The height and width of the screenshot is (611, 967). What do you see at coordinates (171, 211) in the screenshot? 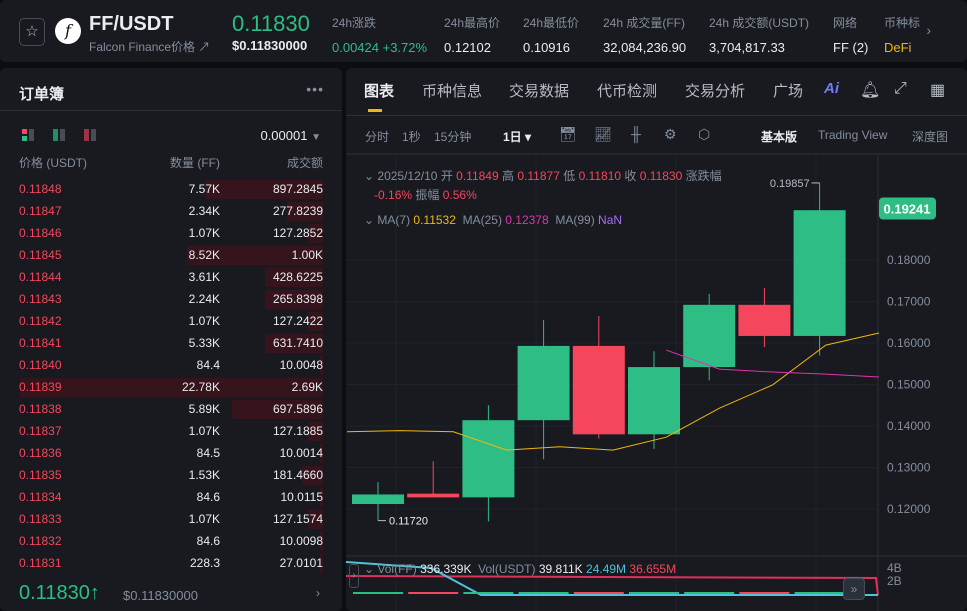
I see `orderbook-row: 0.11847 2.34K 277.8239` at bounding box center [171, 211].